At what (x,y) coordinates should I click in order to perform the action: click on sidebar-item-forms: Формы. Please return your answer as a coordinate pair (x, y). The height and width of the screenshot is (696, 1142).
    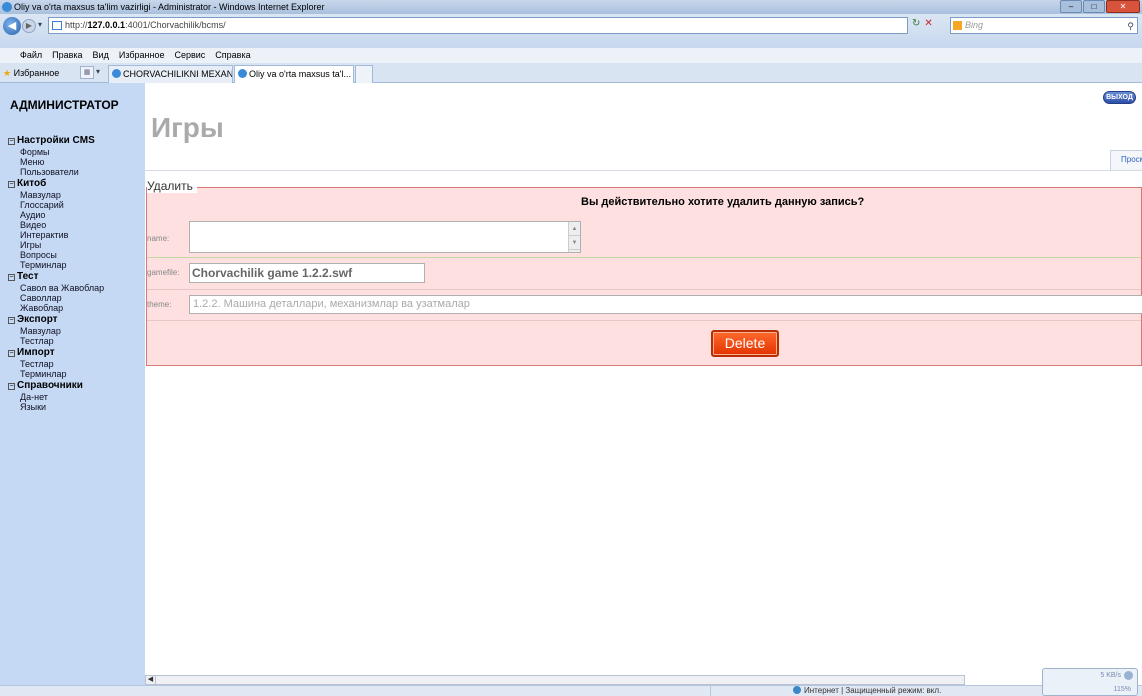
    Looking at the image, I should click on (56, 152).